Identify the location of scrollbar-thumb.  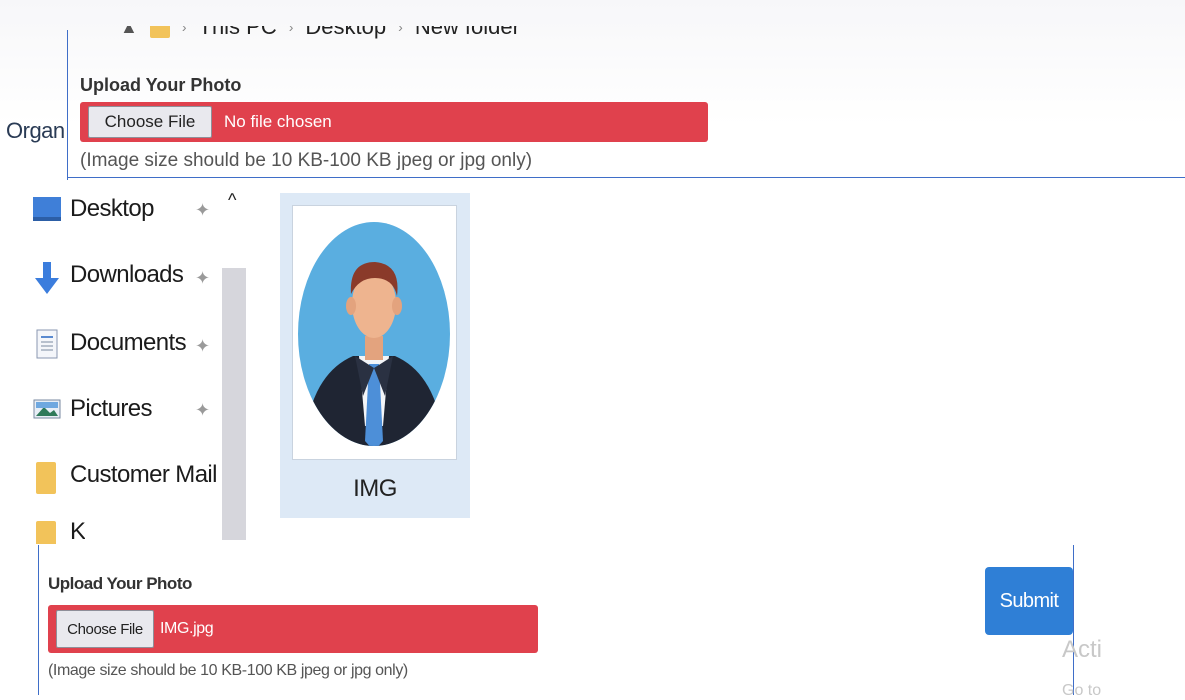
(234, 404).